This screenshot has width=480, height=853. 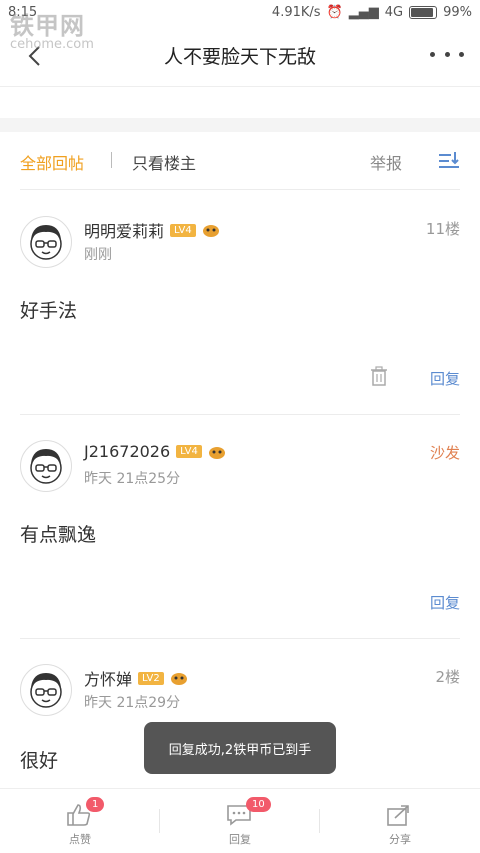 What do you see at coordinates (136, 678) in the screenshot?
I see `post-author: 方怀婵 LV2` at bounding box center [136, 678].